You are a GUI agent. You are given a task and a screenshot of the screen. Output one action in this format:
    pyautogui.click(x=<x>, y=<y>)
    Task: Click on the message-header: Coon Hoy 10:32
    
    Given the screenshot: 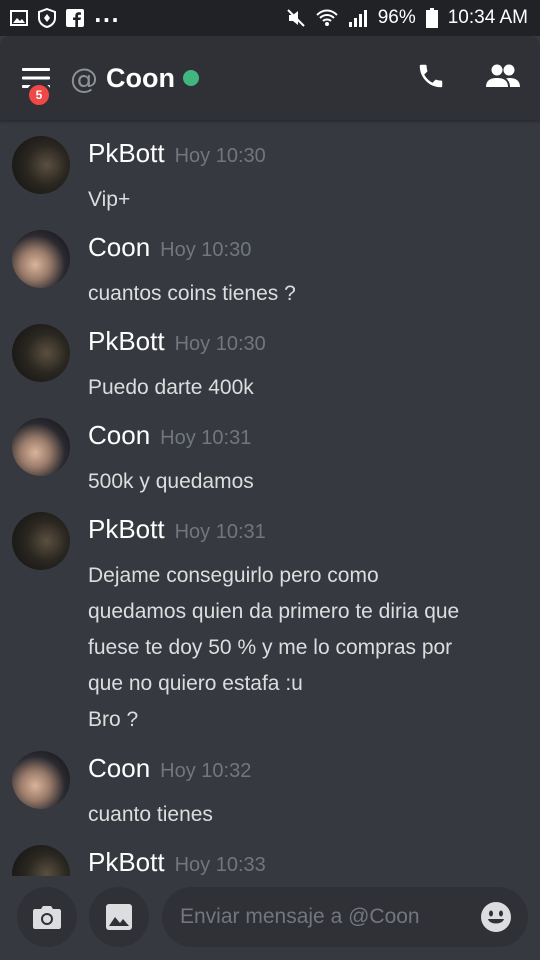 What is the action you would take?
    pyautogui.click(x=169, y=768)
    